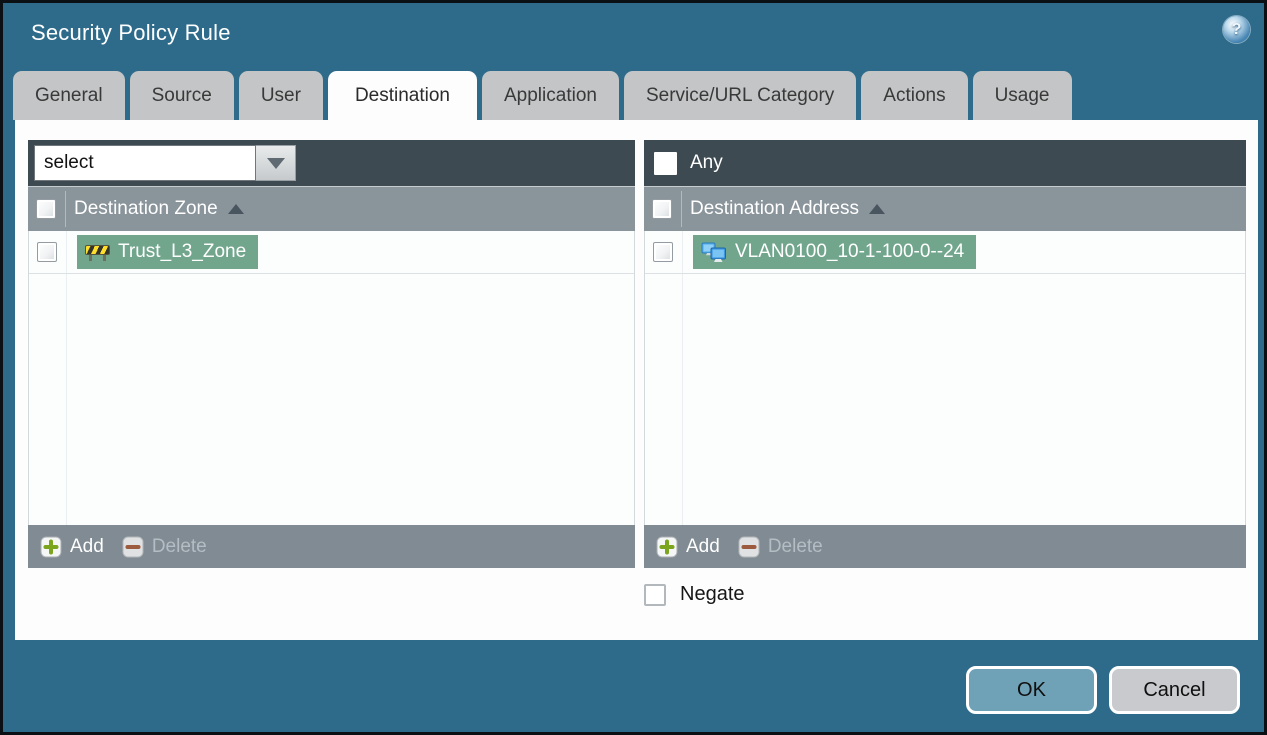  I want to click on zone-item-trust-l3-zone: Trust_L3_Zone, so click(168, 252).